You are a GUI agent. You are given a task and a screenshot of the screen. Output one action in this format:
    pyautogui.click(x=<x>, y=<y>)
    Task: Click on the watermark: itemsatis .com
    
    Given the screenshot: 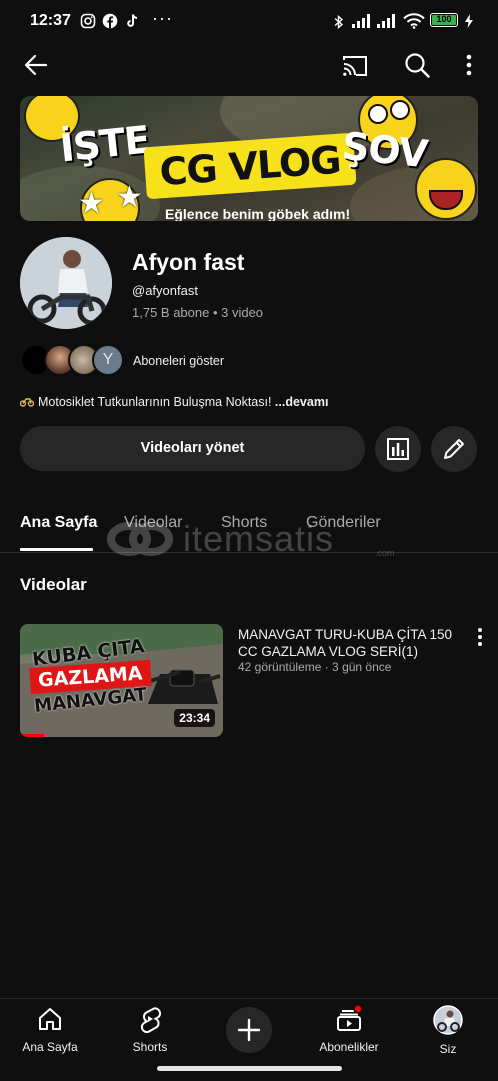 What is the action you would take?
    pyautogui.click(x=252, y=539)
    